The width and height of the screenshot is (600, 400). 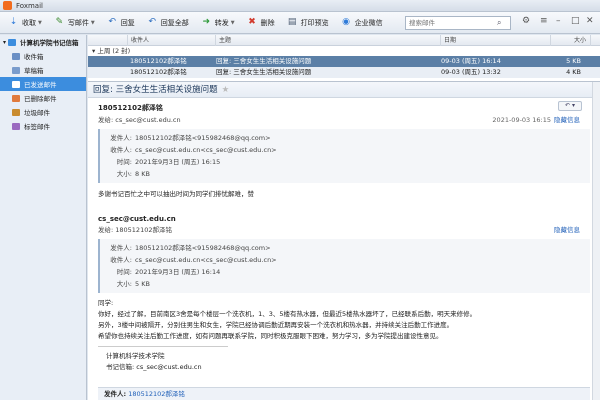 I want to click on maximize-icon: □, so click(x=575, y=21).